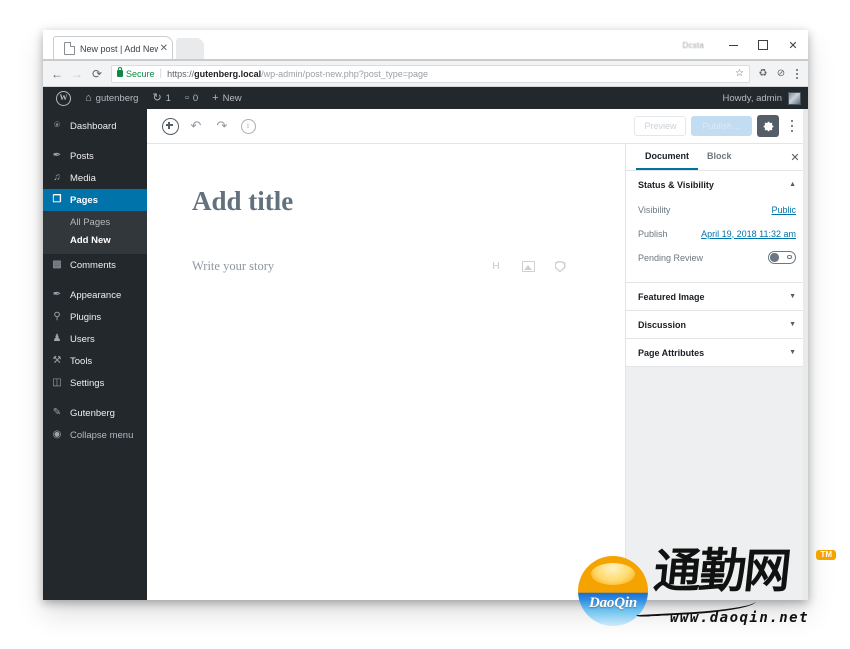 The image size is (850, 649). What do you see at coordinates (719, 157) in the screenshot?
I see `tab-block: Block` at bounding box center [719, 157].